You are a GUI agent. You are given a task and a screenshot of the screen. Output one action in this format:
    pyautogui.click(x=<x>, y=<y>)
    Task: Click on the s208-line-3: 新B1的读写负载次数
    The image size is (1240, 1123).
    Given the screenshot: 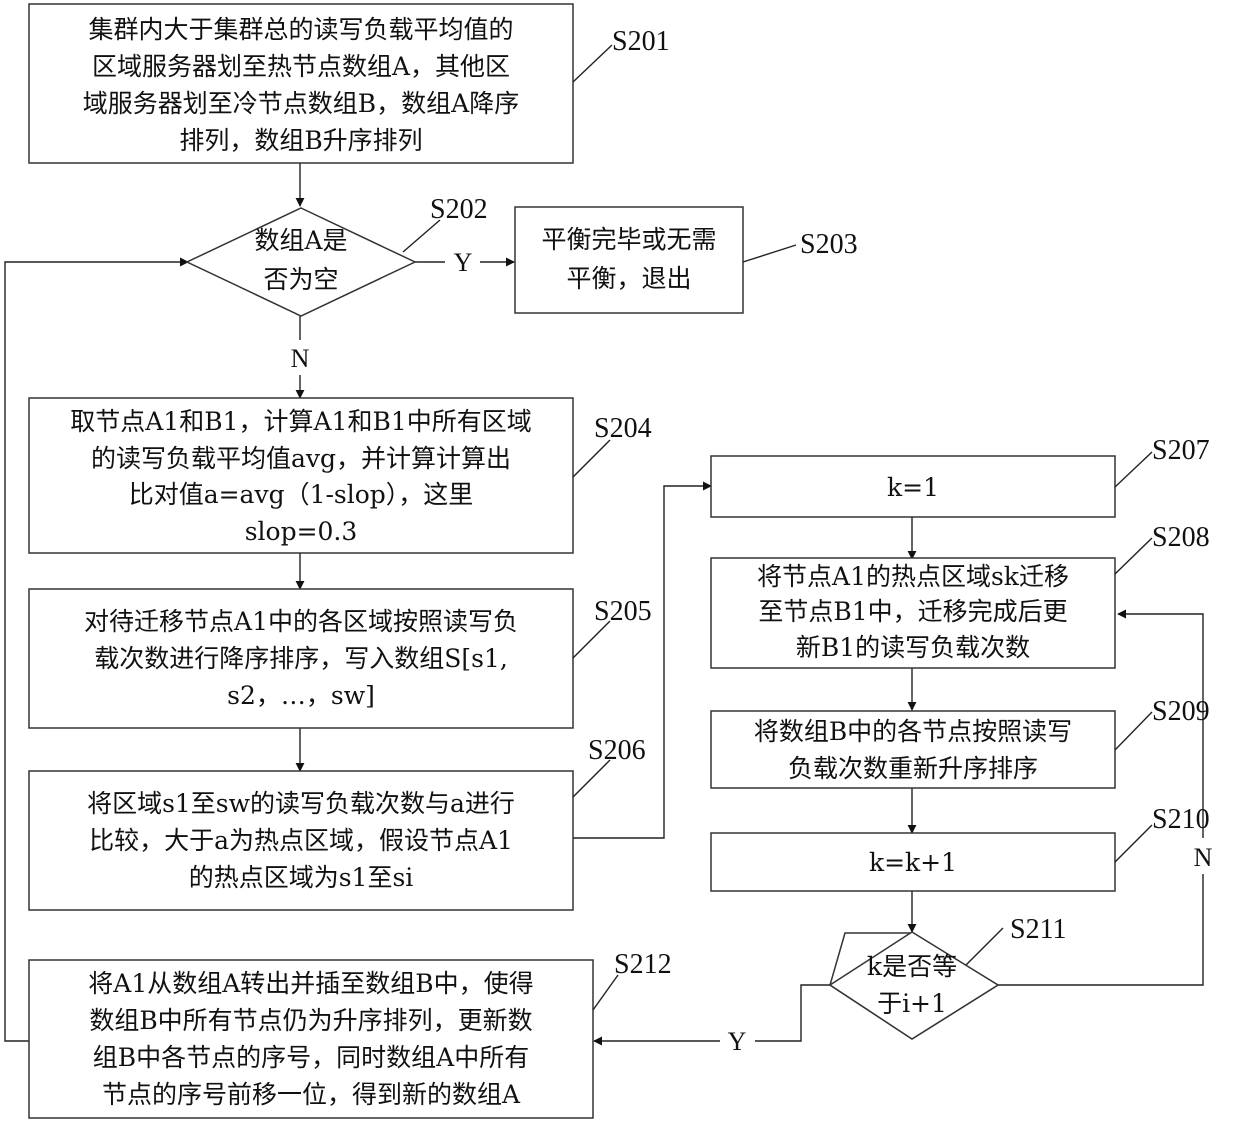 What is the action you would take?
    pyautogui.click(x=913, y=647)
    